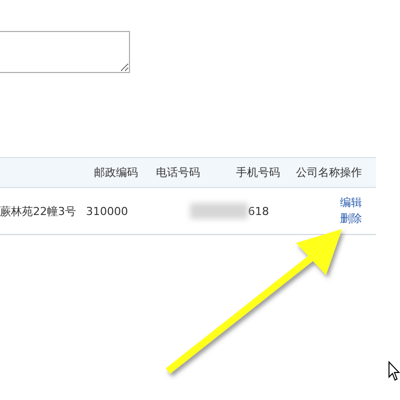 This screenshot has width=400, height=400. What do you see at coordinates (178, 172) in the screenshot?
I see `column-header: 电话号码` at bounding box center [178, 172].